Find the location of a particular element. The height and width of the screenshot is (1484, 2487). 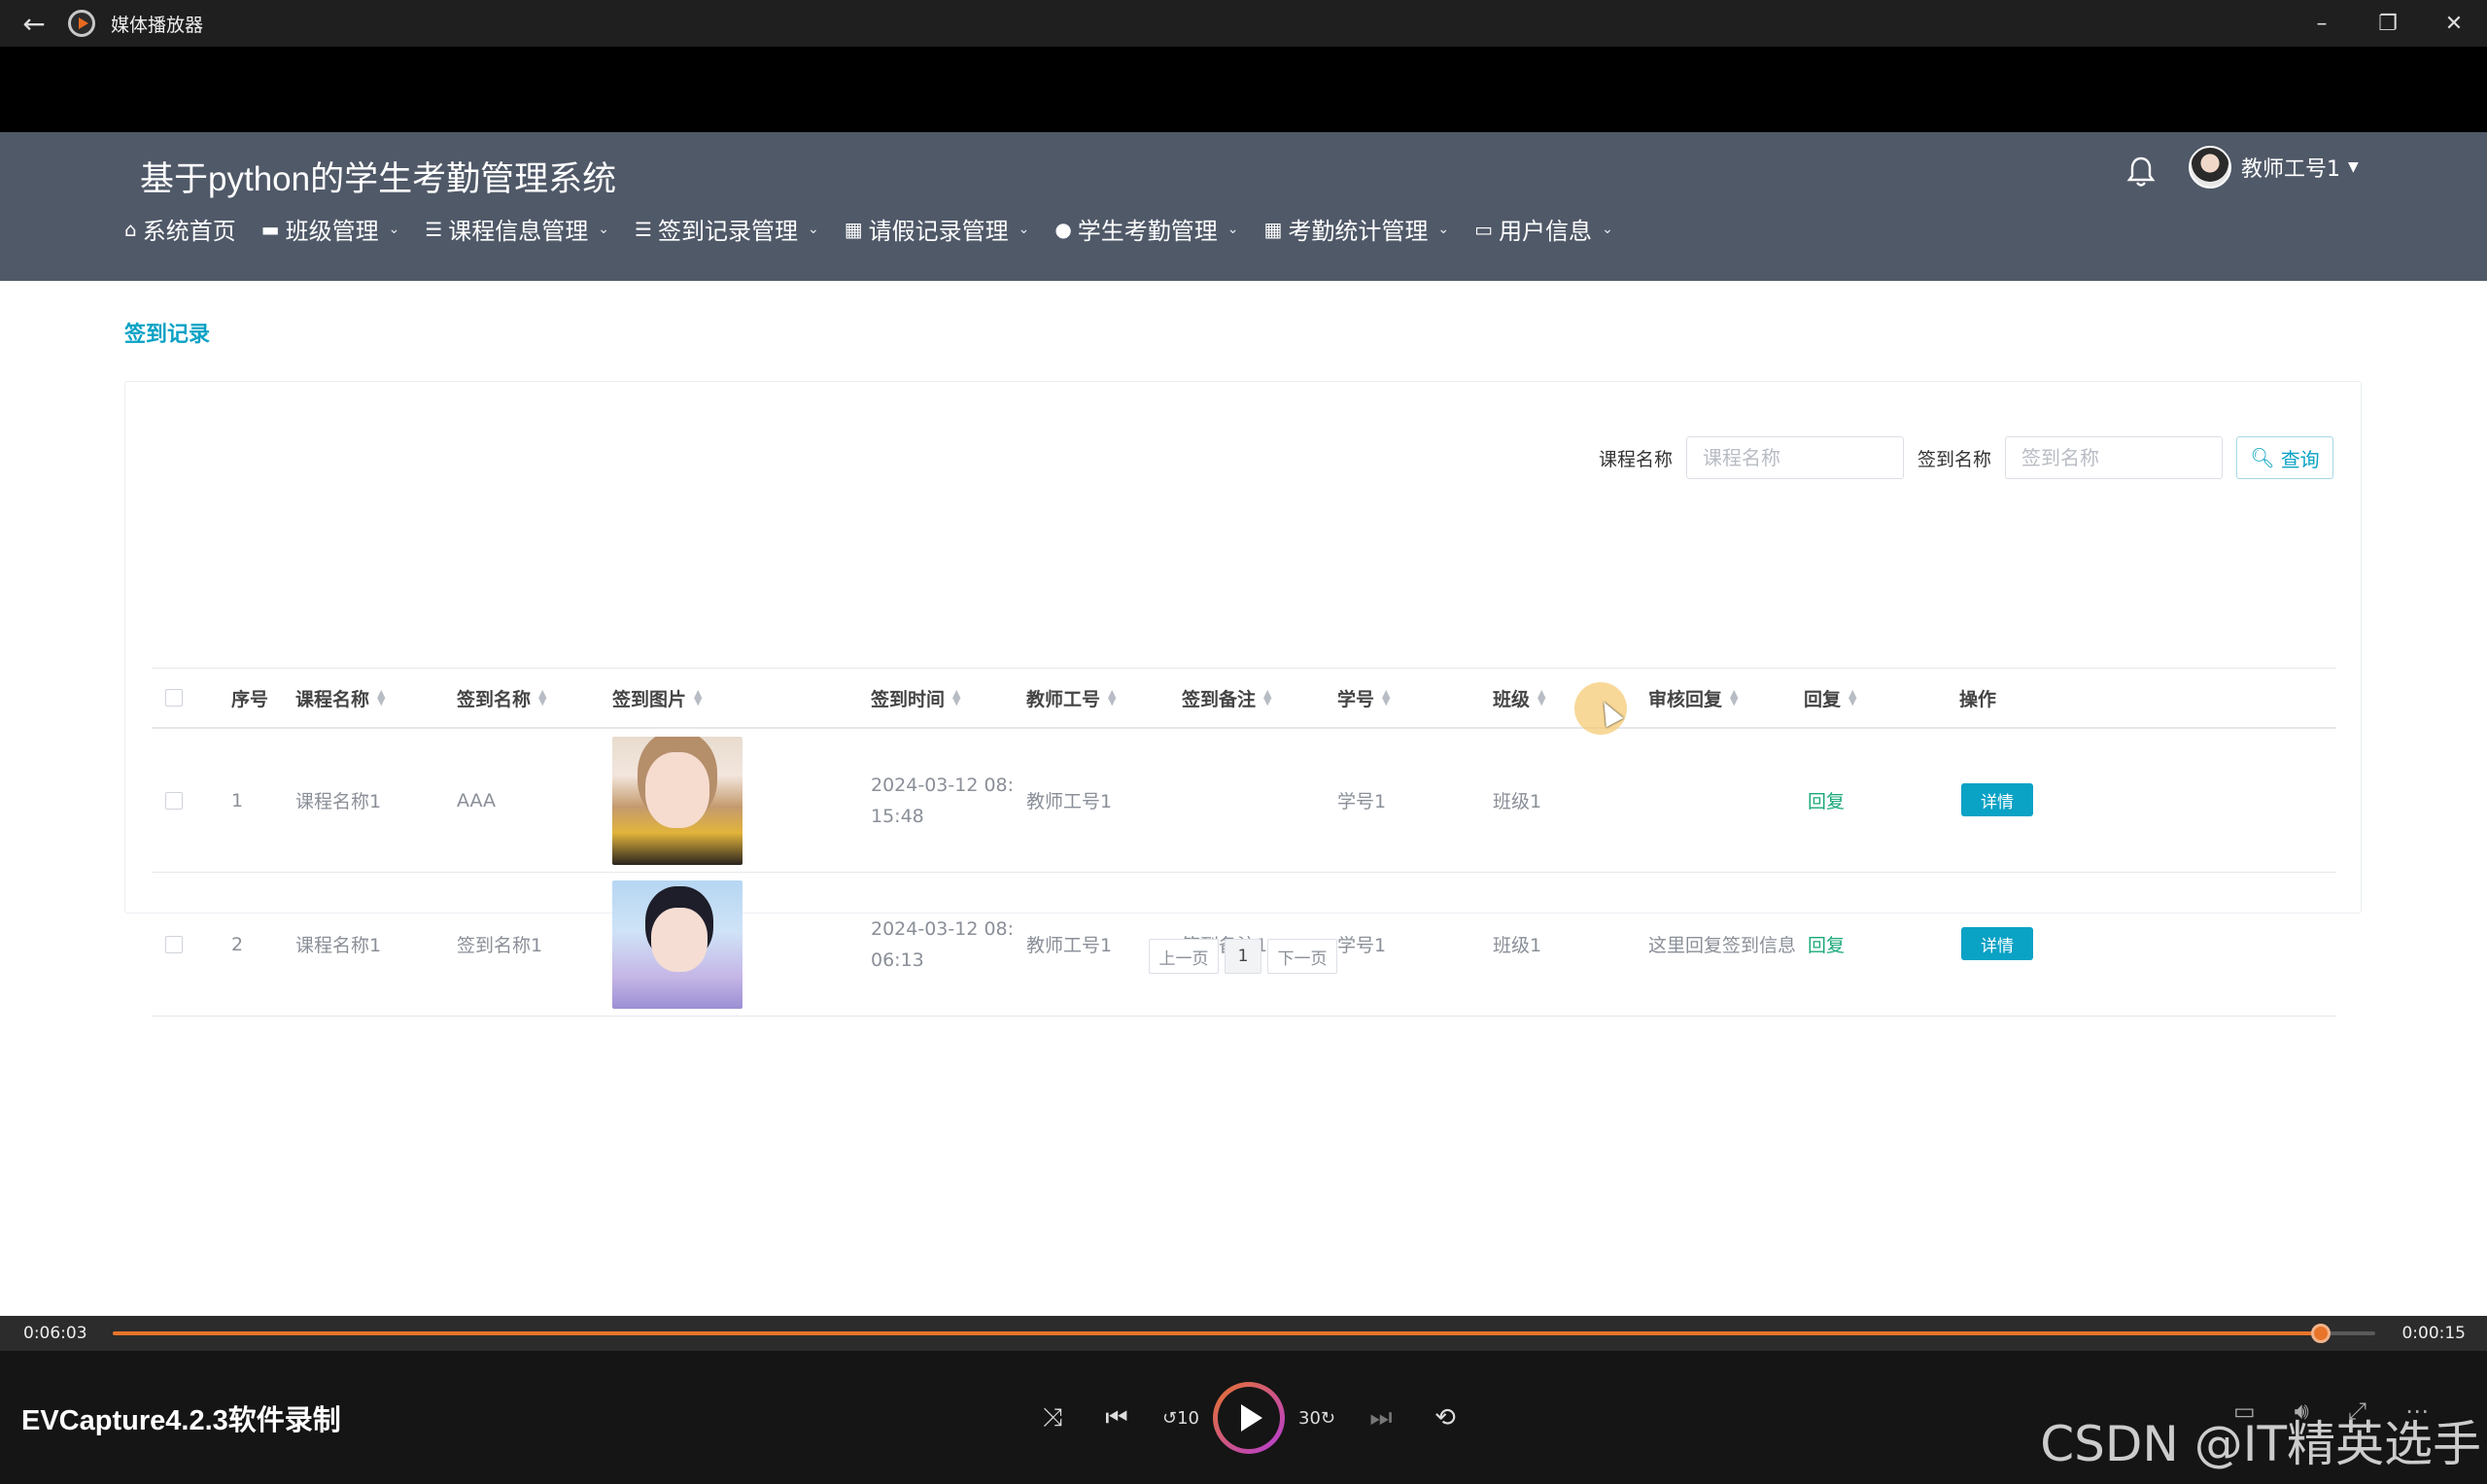

nav-item-course: ☰ 课程信息管理 ⌄ is located at coordinates (517, 229).